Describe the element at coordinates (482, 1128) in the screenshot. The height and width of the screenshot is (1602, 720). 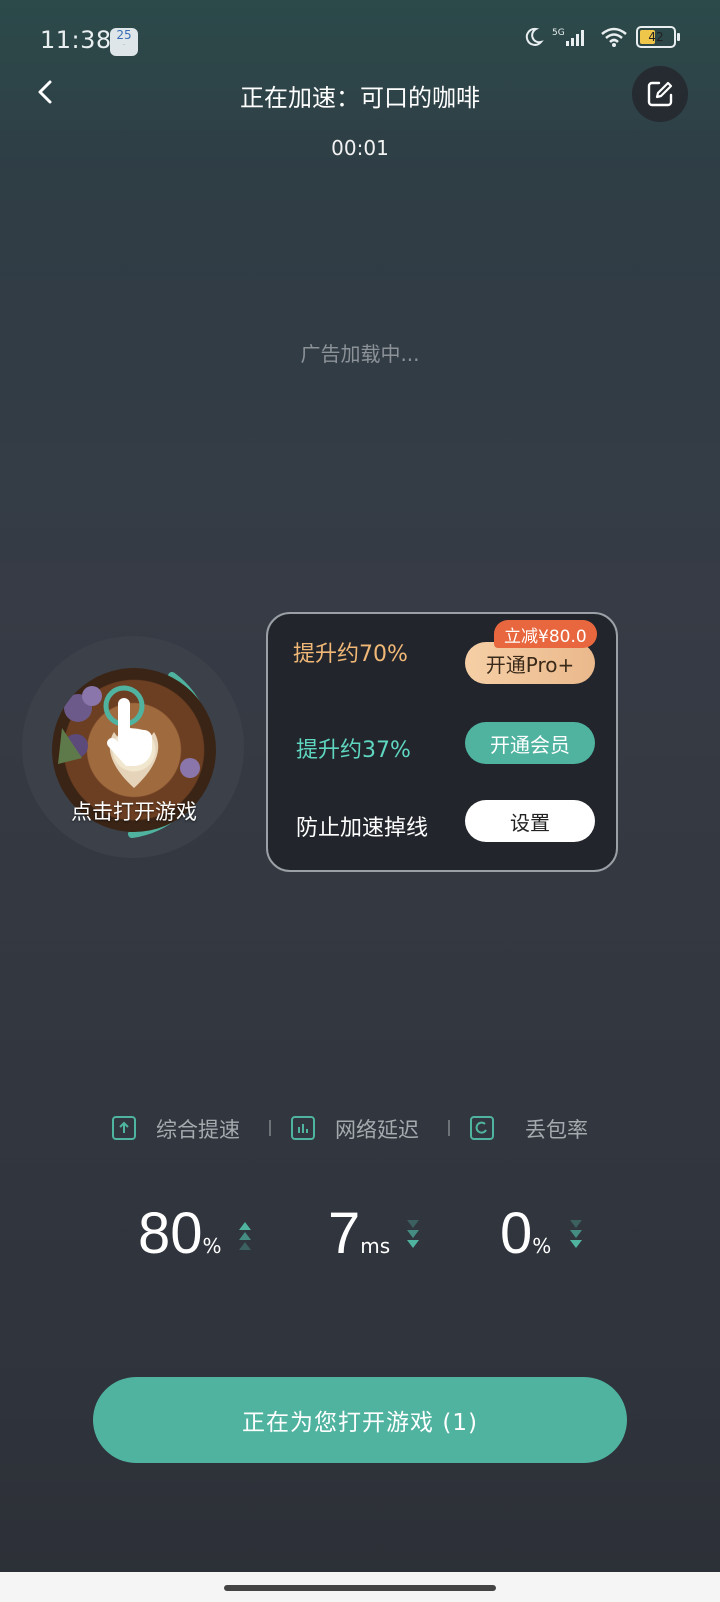
I see `packet-loss-icon` at that location.